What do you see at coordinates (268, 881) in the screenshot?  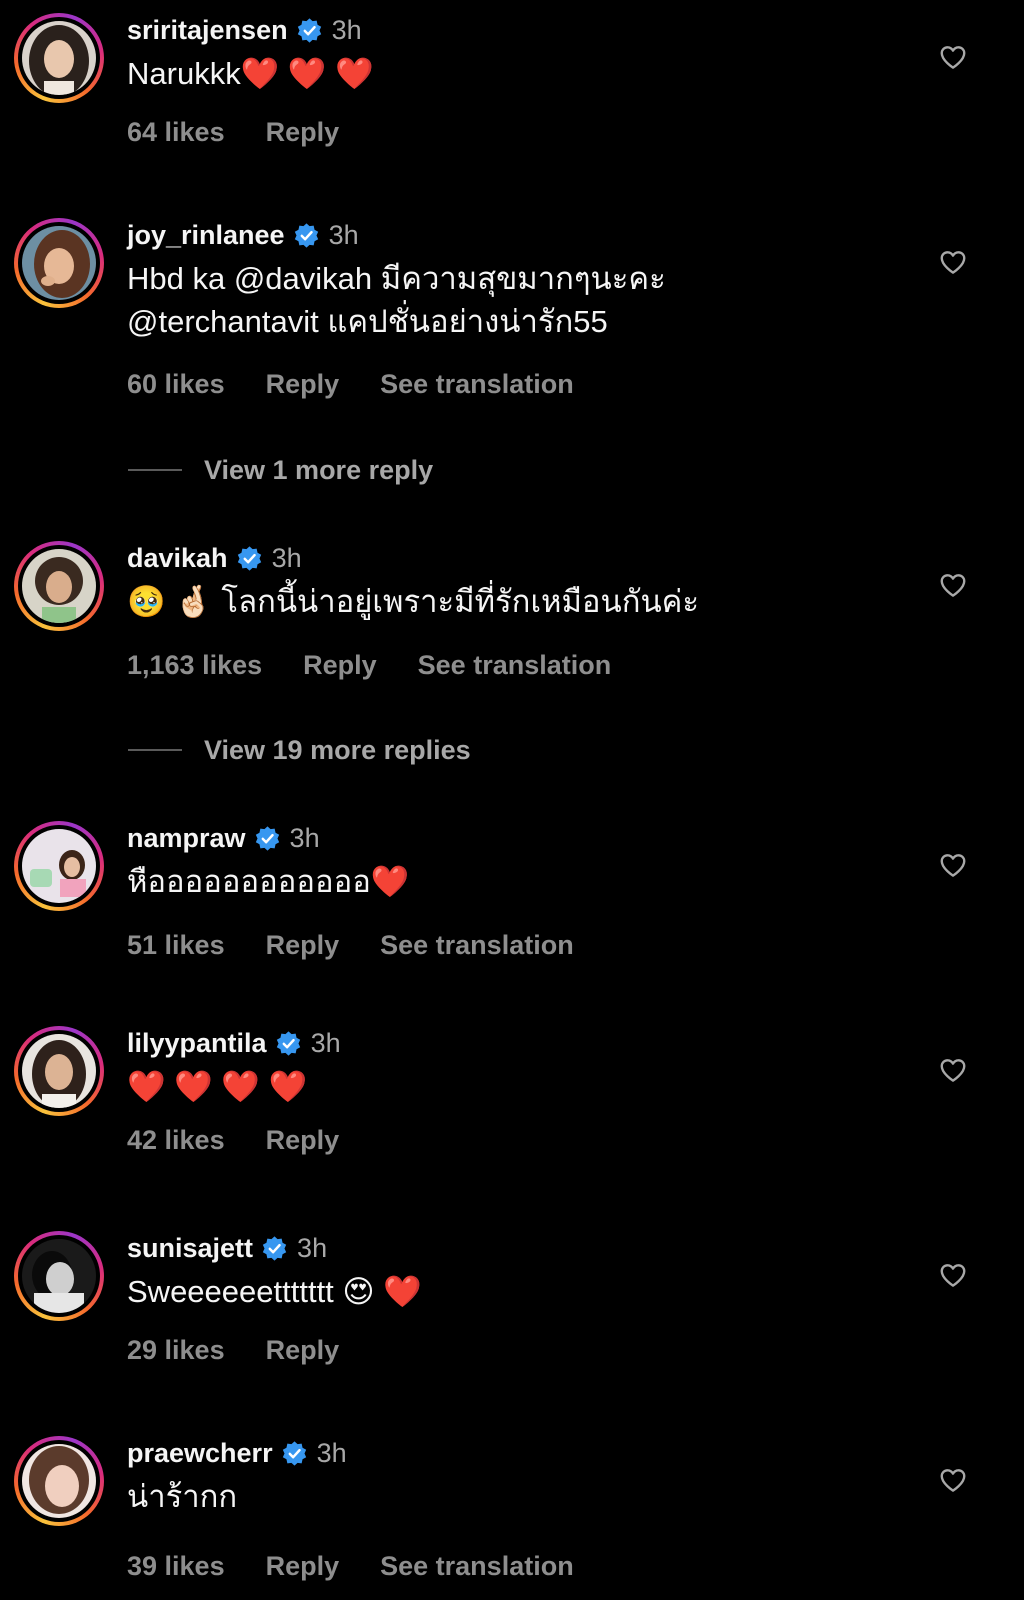 I see `comment-text-line: หืออออออออออออ❤️` at bounding box center [268, 881].